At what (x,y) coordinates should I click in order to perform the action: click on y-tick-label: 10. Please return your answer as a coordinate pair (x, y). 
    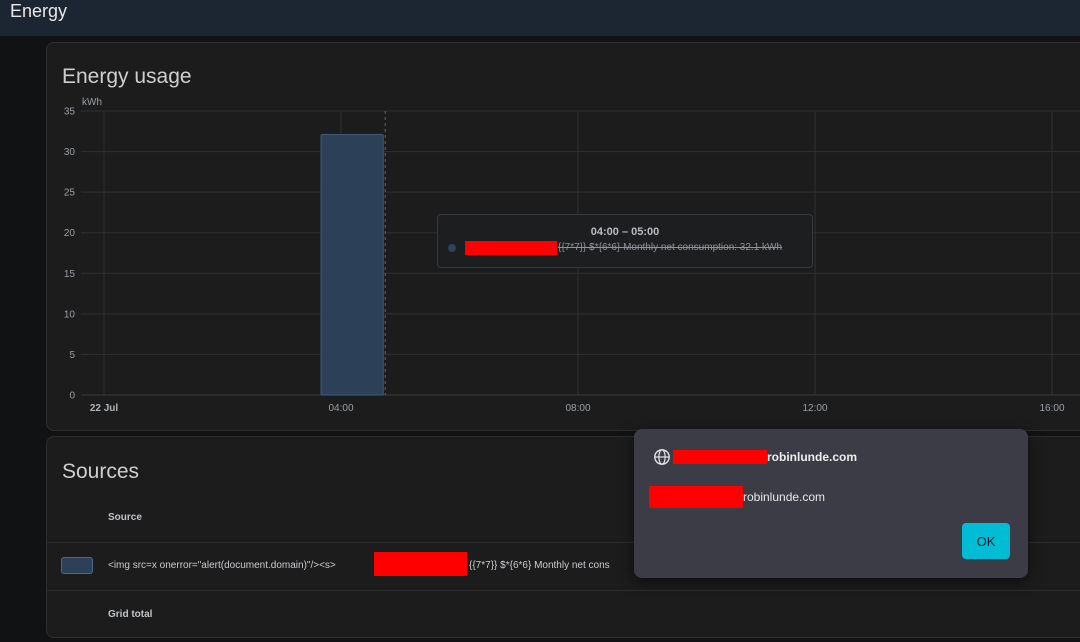
    Looking at the image, I should click on (70, 314).